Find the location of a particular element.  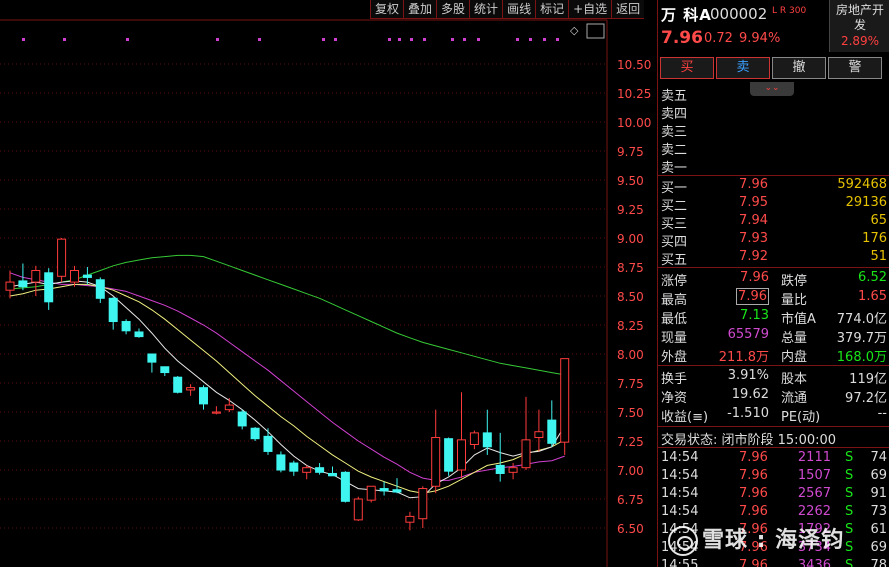

high-value-wrap: 7.96 is located at coordinates (741, 296).